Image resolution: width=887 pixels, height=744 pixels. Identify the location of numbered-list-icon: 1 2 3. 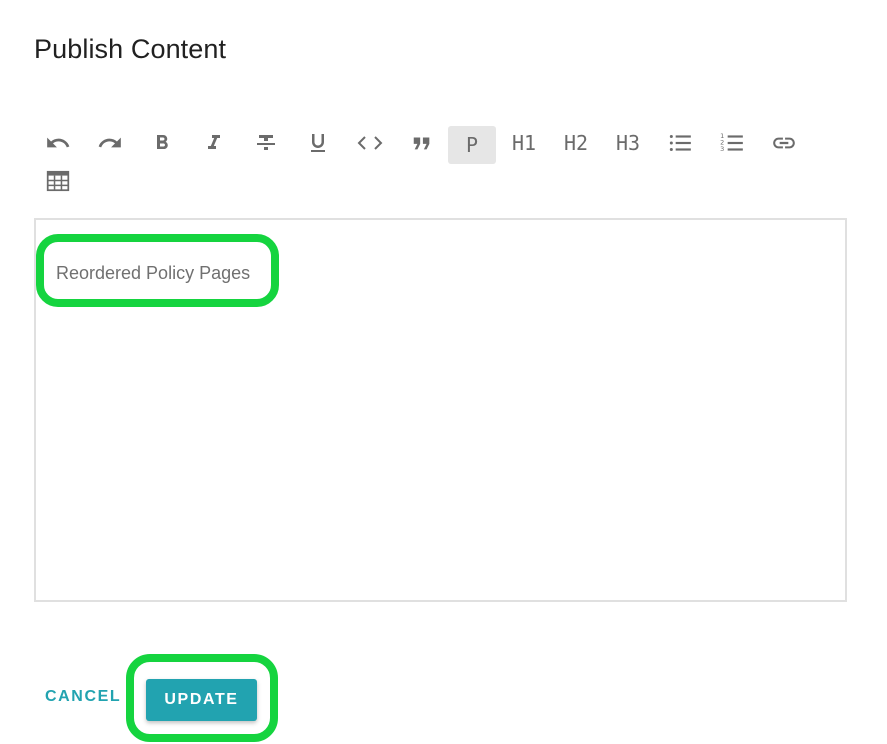
(731, 142).